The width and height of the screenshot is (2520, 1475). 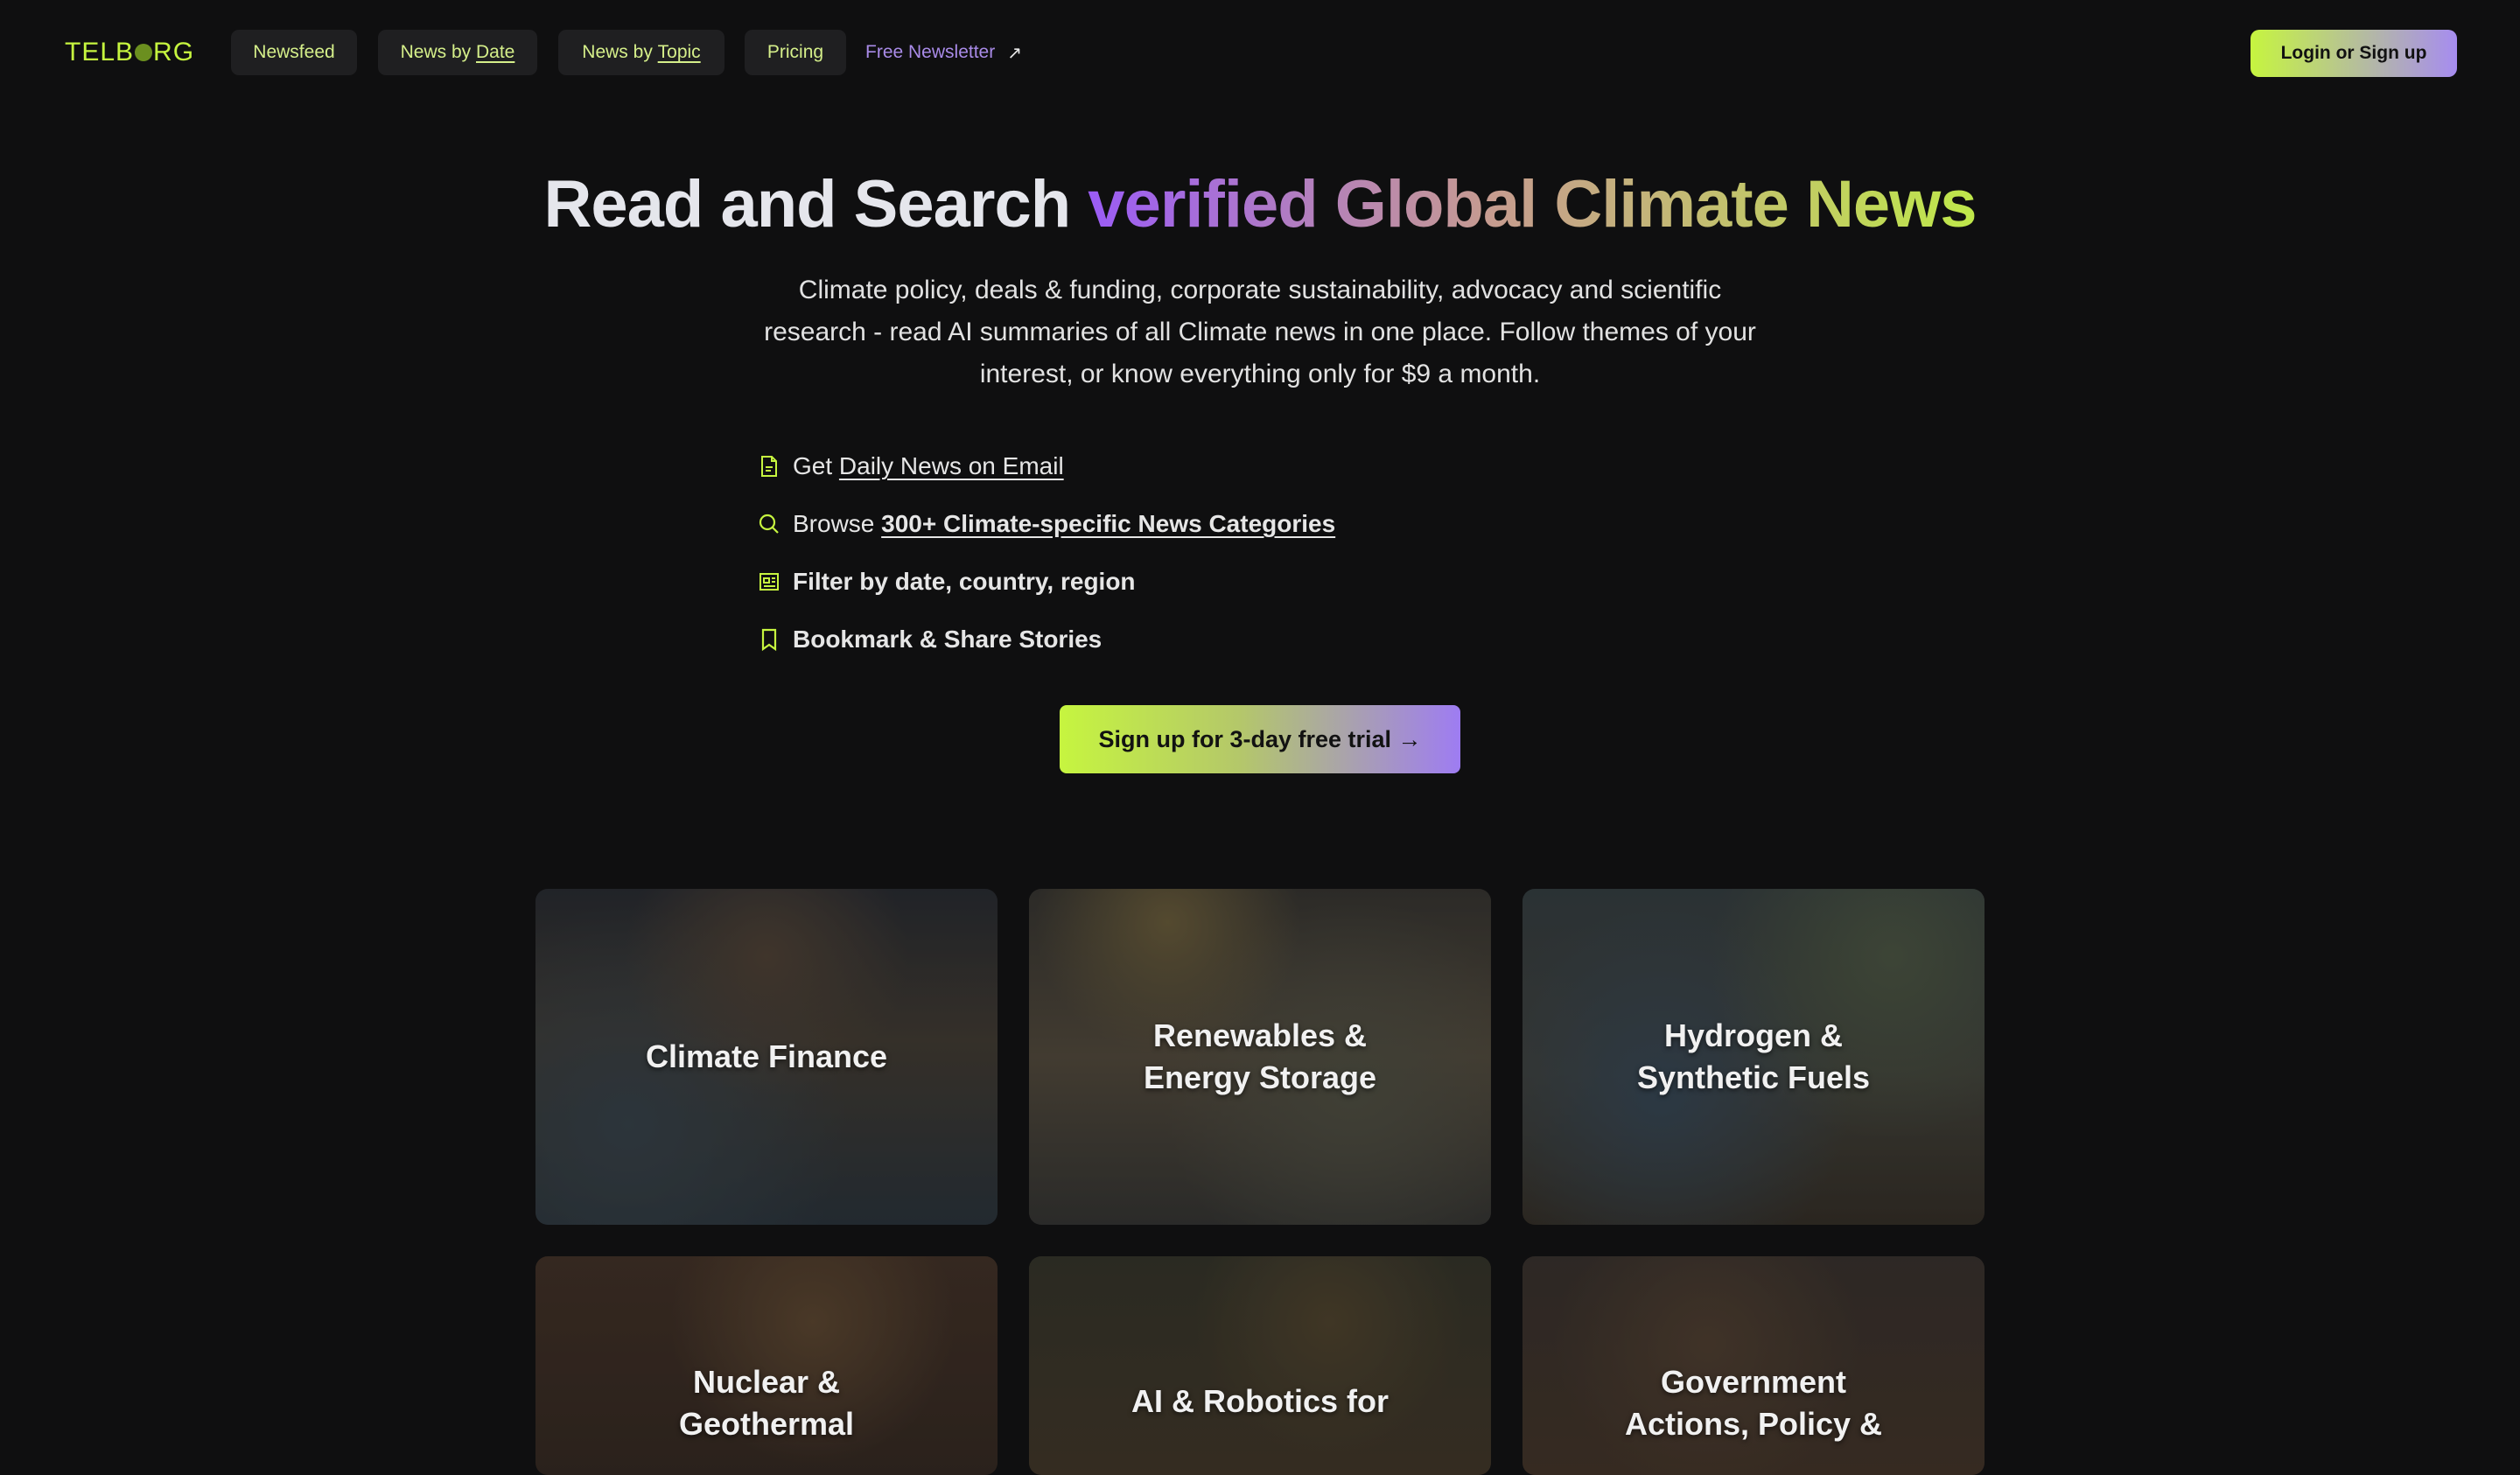 What do you see at coordinates (769, 639) in the screenshot?
I see `bookmark-icon` at bounding box center [769, 639].